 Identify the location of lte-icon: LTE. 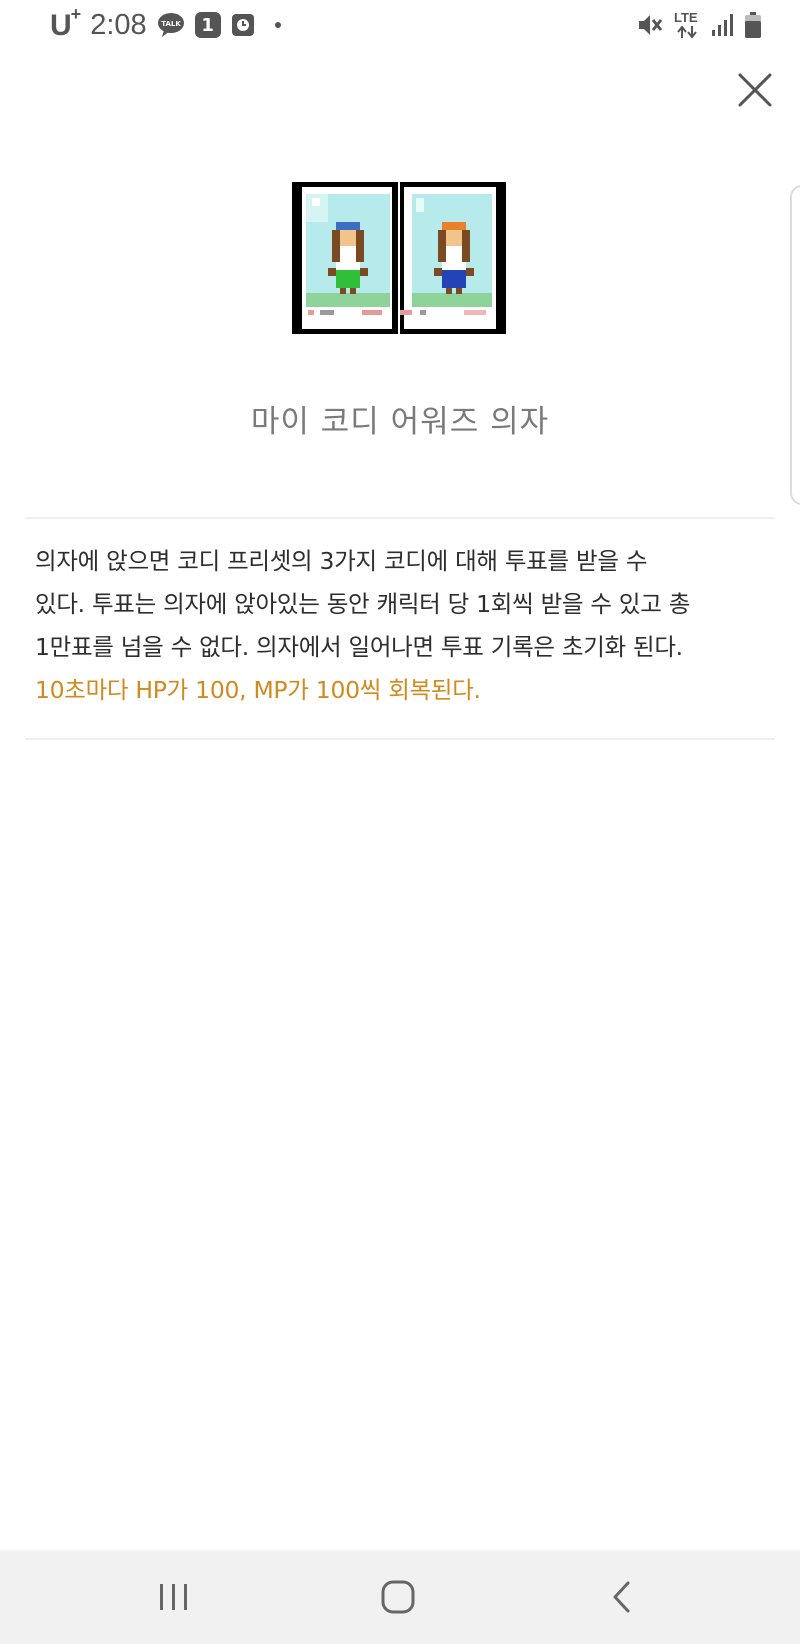
(687, 25).